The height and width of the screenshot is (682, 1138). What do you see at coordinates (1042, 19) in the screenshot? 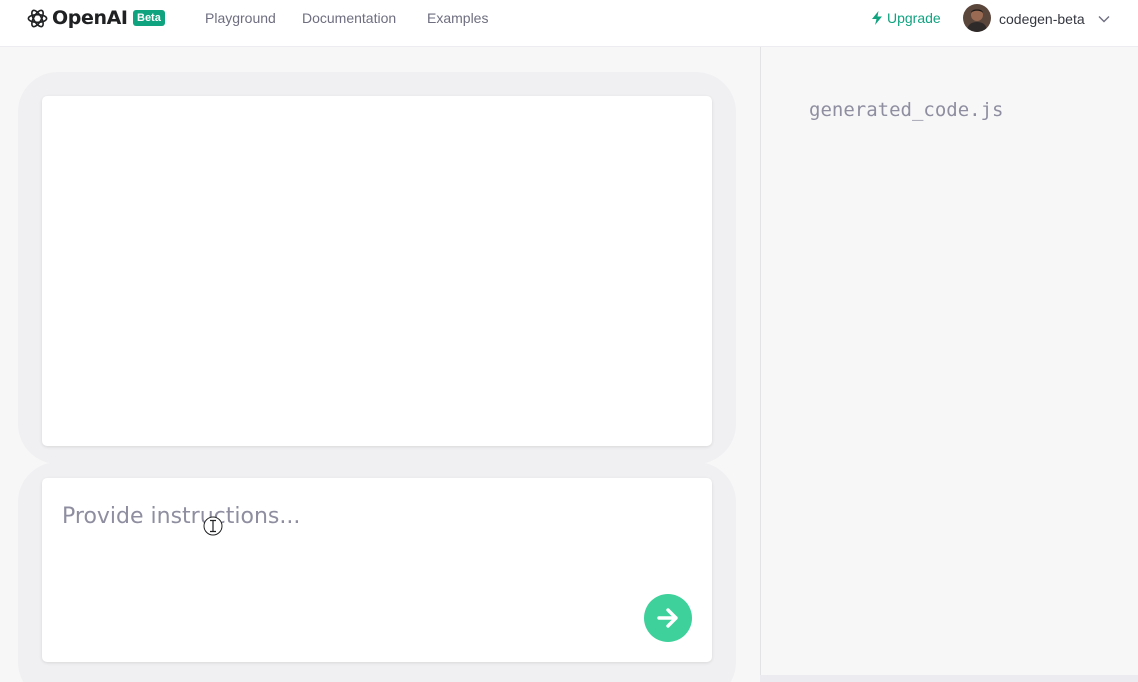
I see `account-username: codegen-beta` at bounding box center [1042, 19].